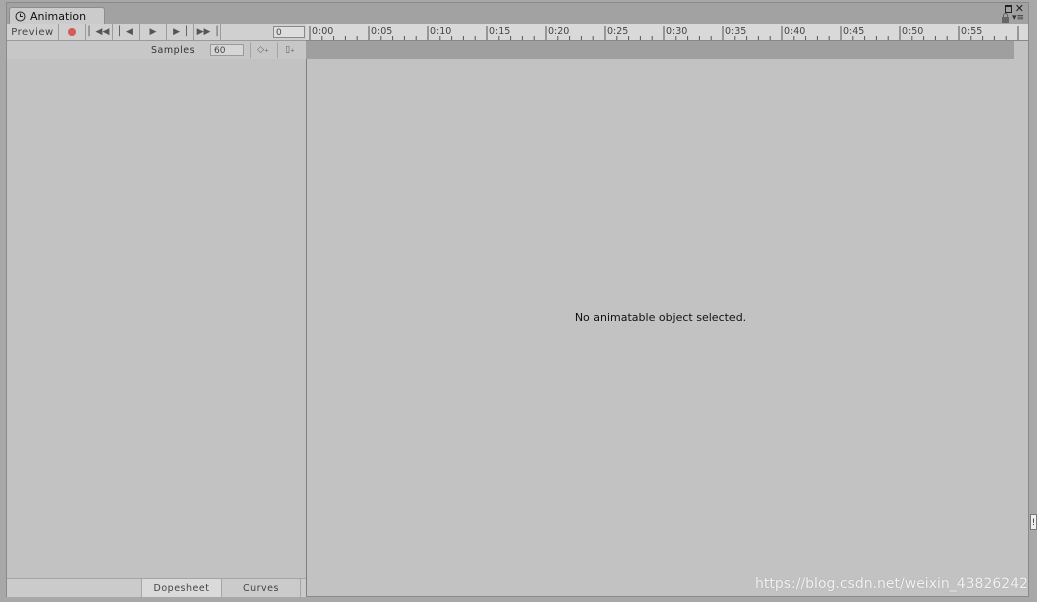 This screenshot has height=602, width=1037. I want to click on view-mode-tabs: Dopesheet Curves, so click(156, 587).